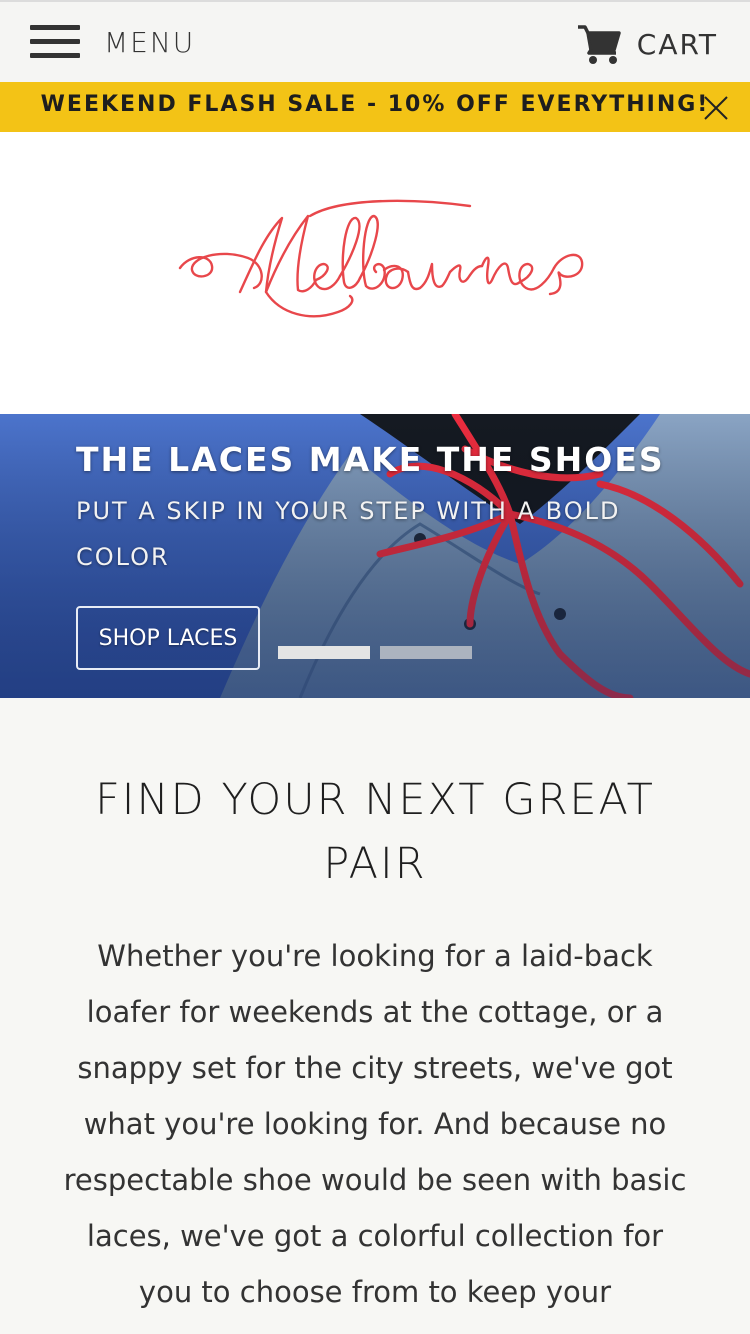 This screenshot has height=1334, width=750. What do you see at coordinates (150, 42) in the screenshot?
I see `menu-label: MENU` at bounding box center [150, 42].